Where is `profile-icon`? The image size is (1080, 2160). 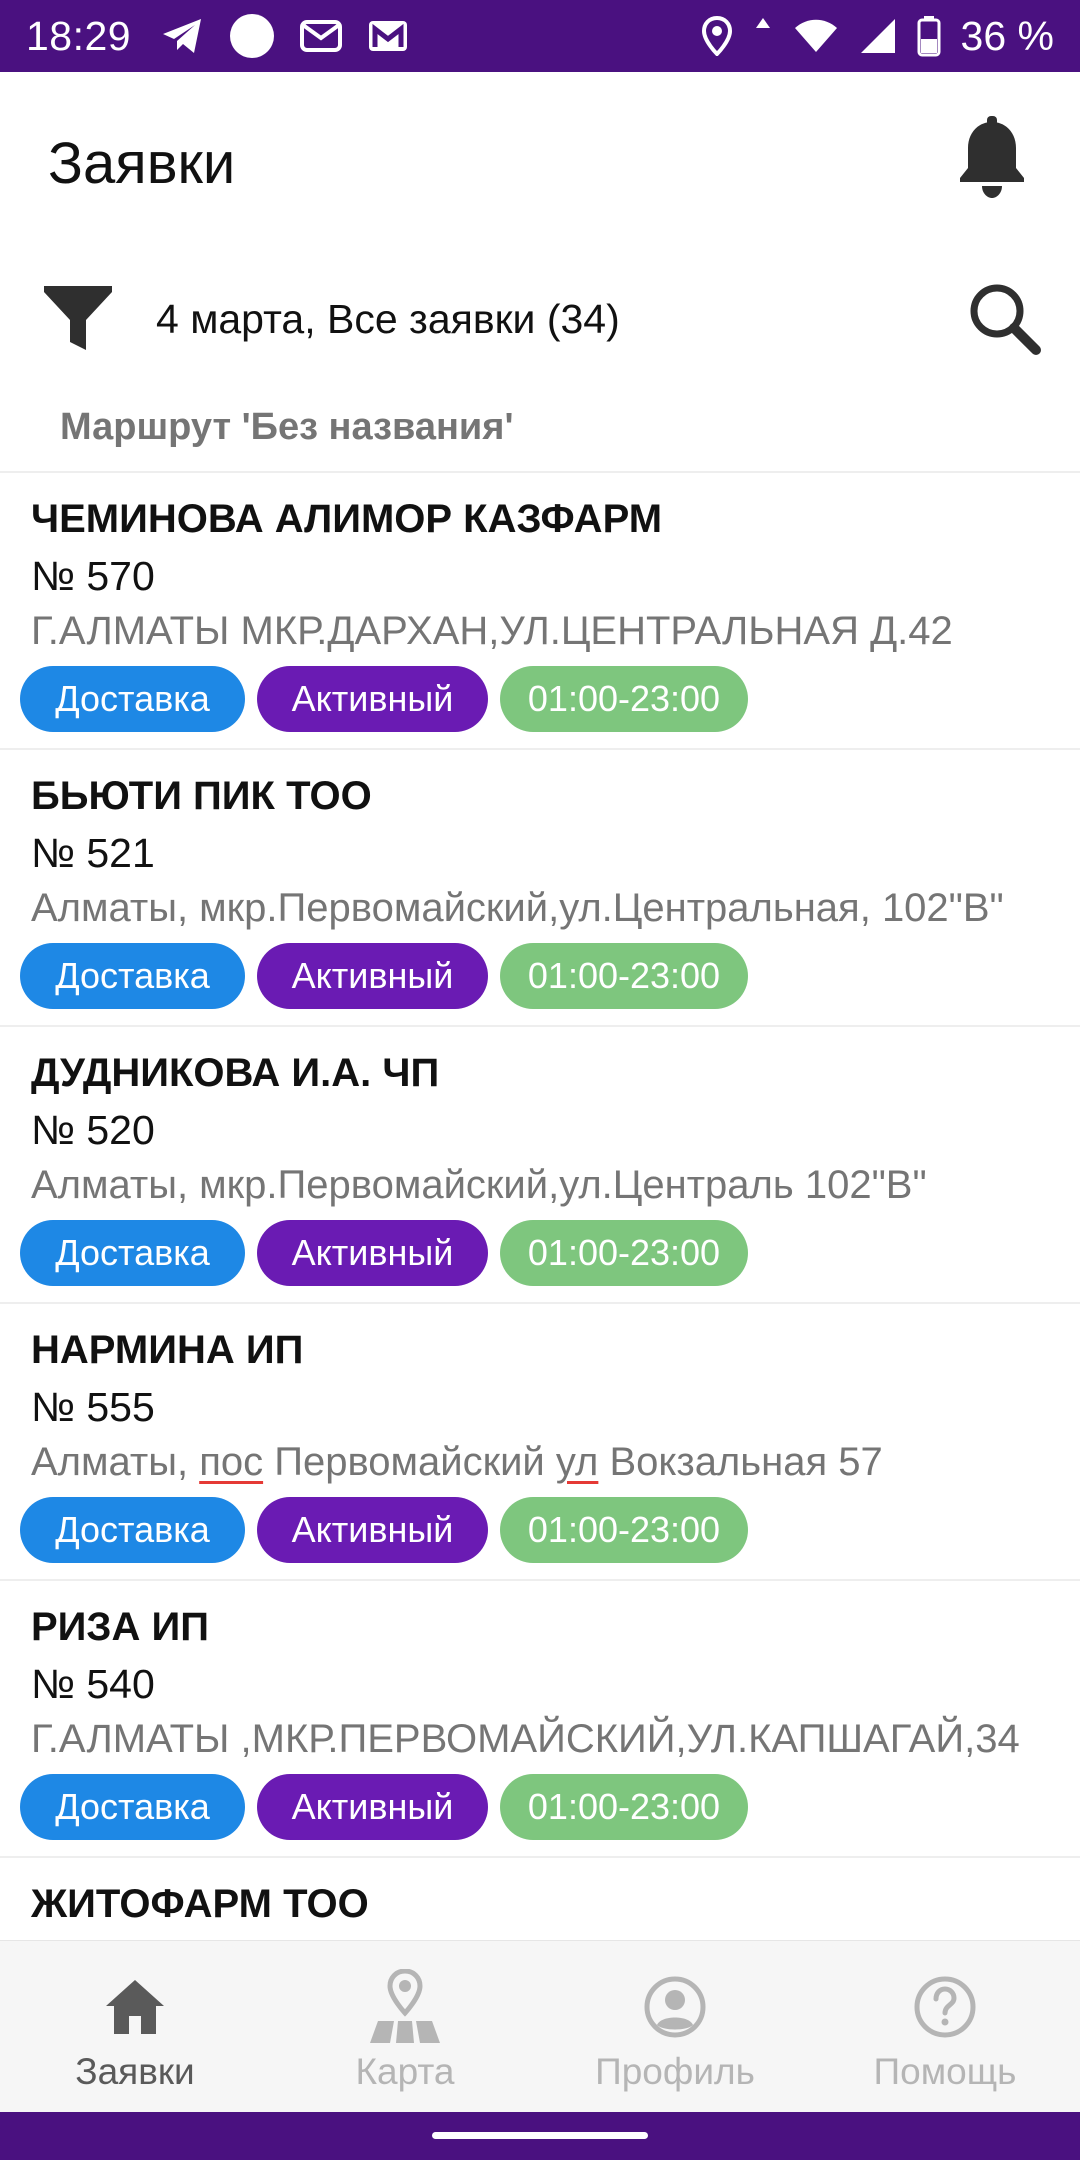
profile-icon is located at coordinates (675, 2007).